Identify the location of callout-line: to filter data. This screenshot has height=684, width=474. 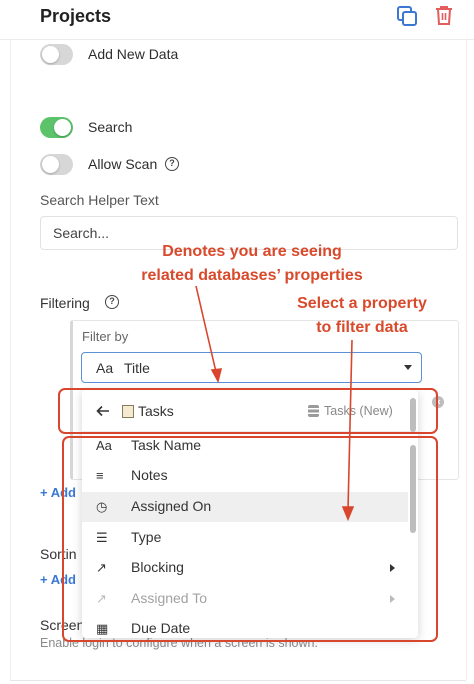
(362, 327).